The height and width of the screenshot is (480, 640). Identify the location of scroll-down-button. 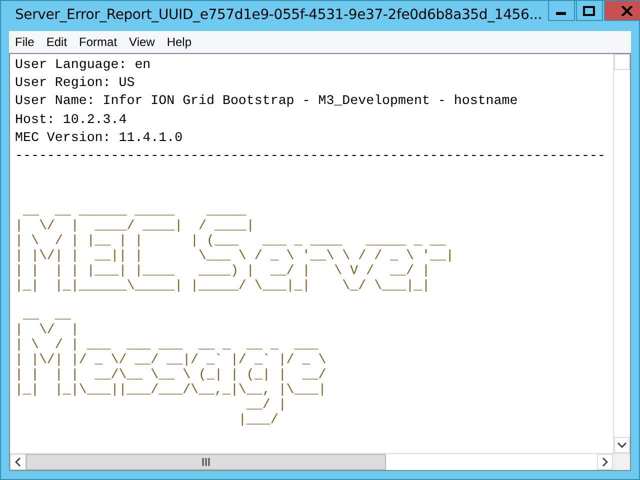
(622, 445).